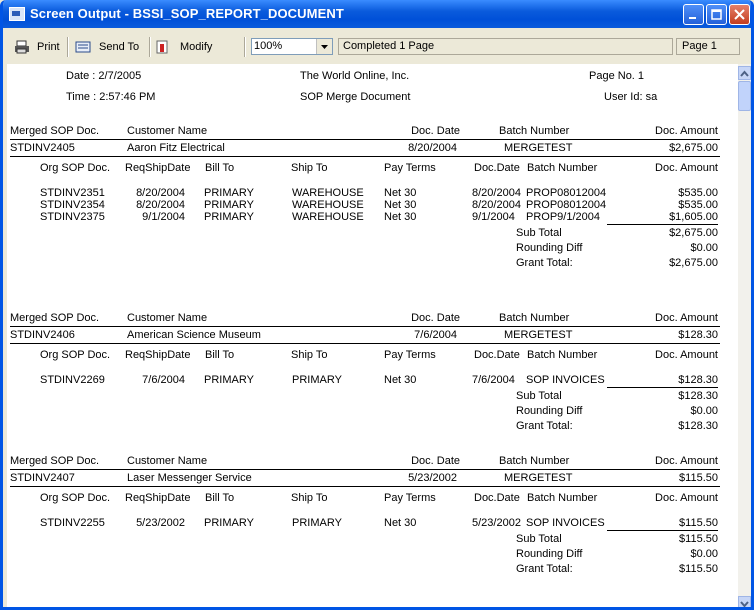  I want to click on report-page-number: Page No. 1, so click(617, 76).